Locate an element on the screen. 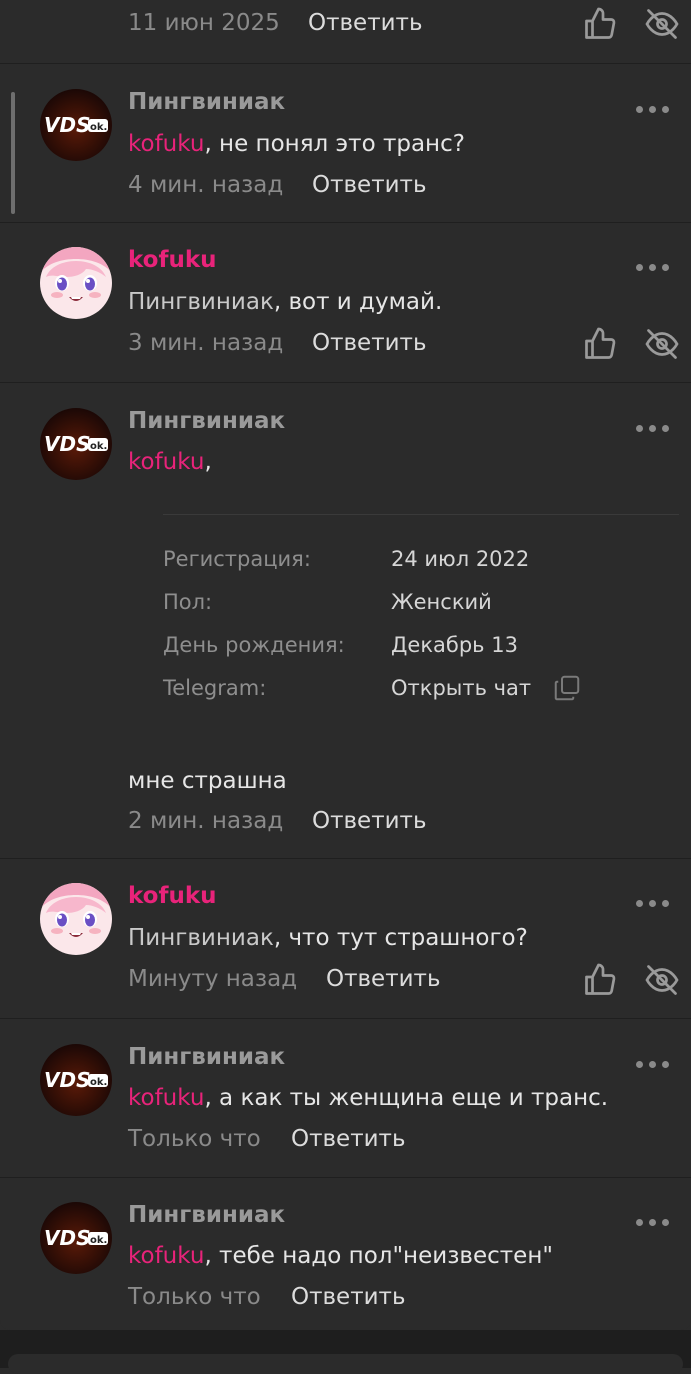 The height and width of the screenshot is (1374, 691). profile-label-telegram: Telegram: is located at coordinates (215, 688).